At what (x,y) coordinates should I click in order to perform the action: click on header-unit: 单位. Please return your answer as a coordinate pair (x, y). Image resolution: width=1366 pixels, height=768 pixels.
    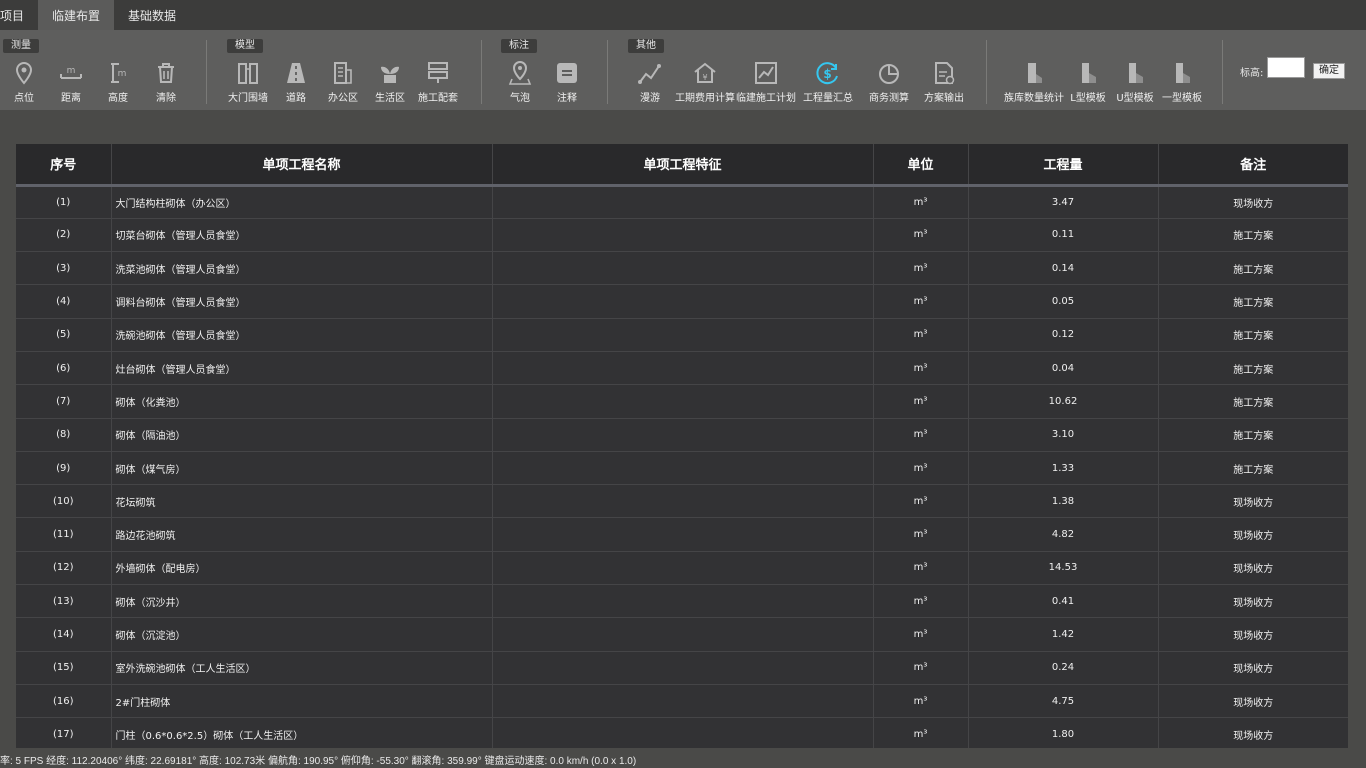
    Looking at the image, I should click on (921, 165).